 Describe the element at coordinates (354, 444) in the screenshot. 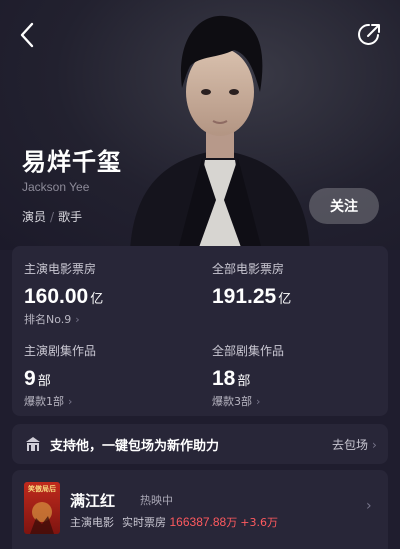

I see `book-screening-link: 去包场 ›` at that location.